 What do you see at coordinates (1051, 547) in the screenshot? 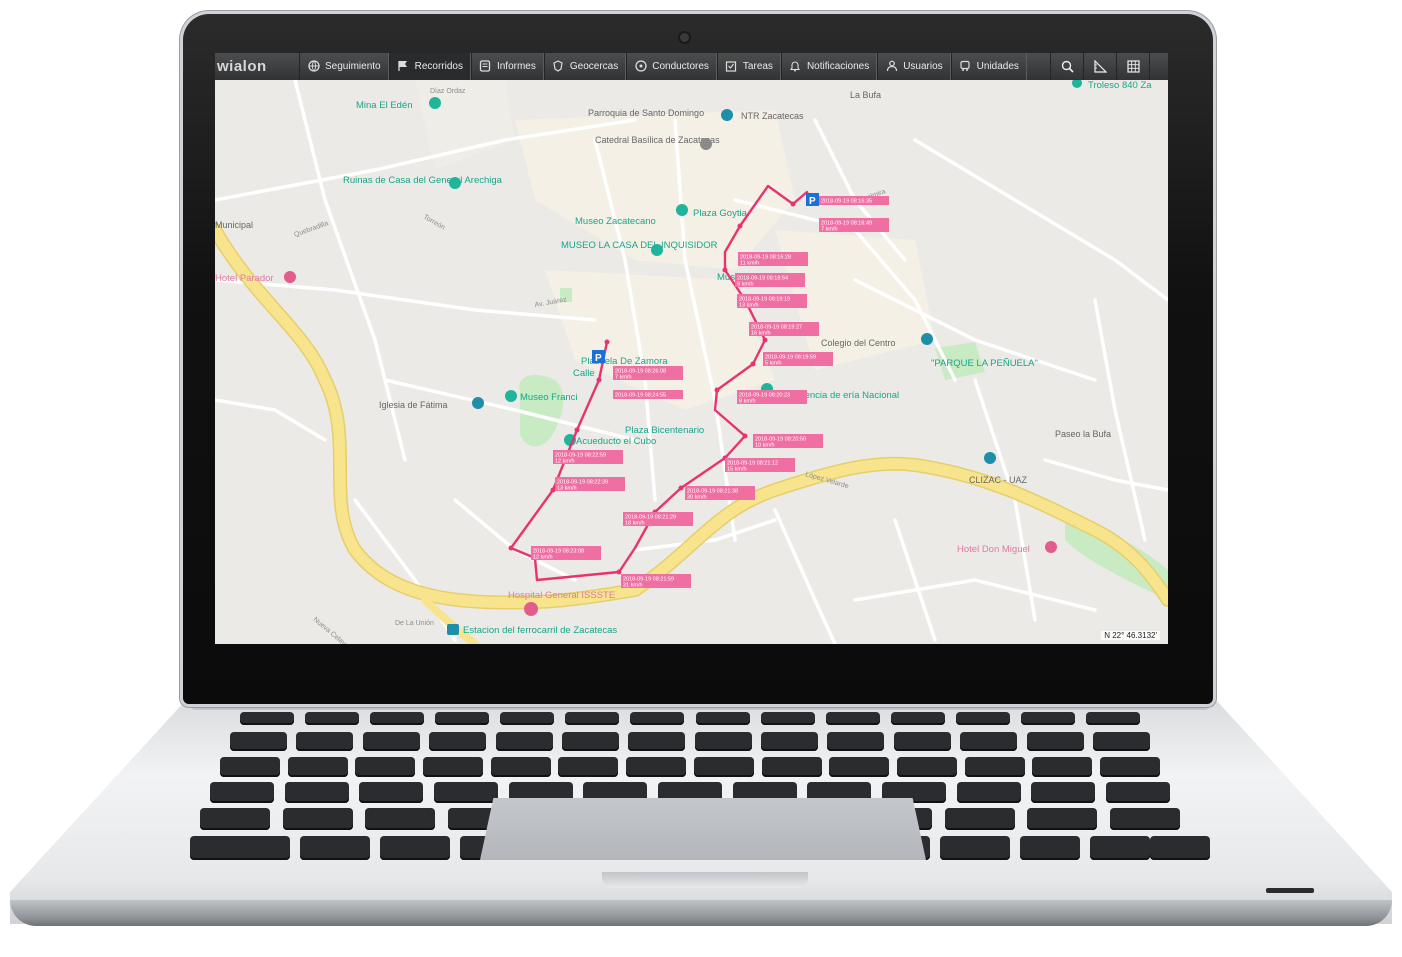
I see `hotel-icon` at bounding box center [1051, 547].